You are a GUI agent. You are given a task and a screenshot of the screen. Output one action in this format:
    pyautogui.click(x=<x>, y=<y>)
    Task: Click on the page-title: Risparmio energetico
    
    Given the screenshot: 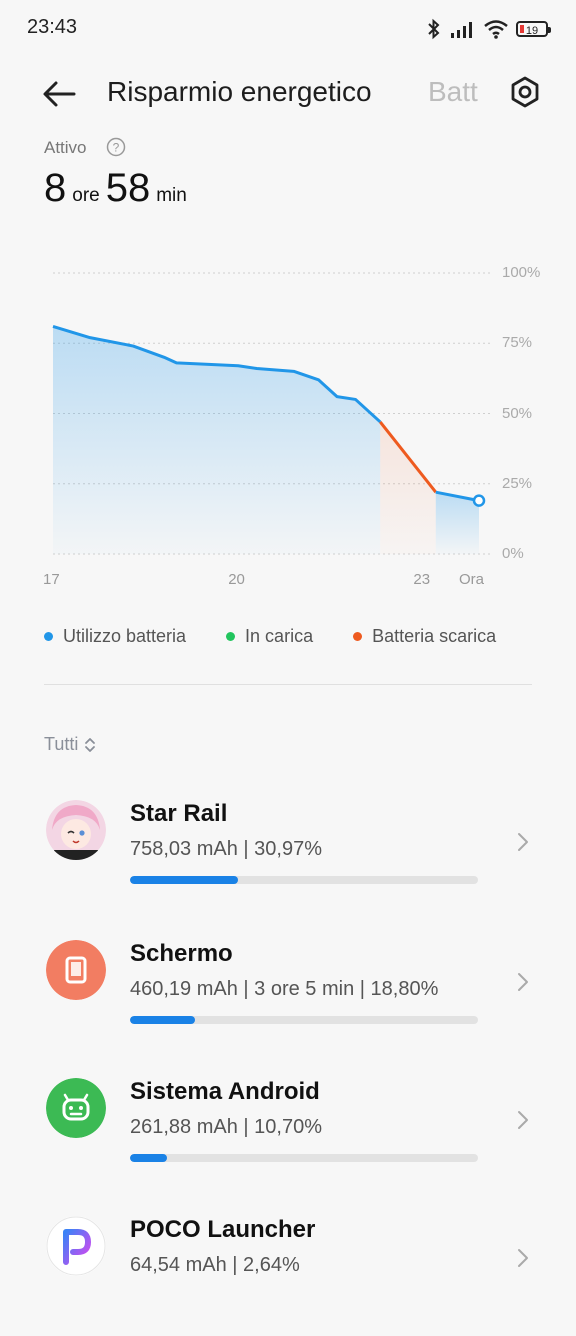 What is the action you would take?
    pyautogui.click(x=239, y=91)
    